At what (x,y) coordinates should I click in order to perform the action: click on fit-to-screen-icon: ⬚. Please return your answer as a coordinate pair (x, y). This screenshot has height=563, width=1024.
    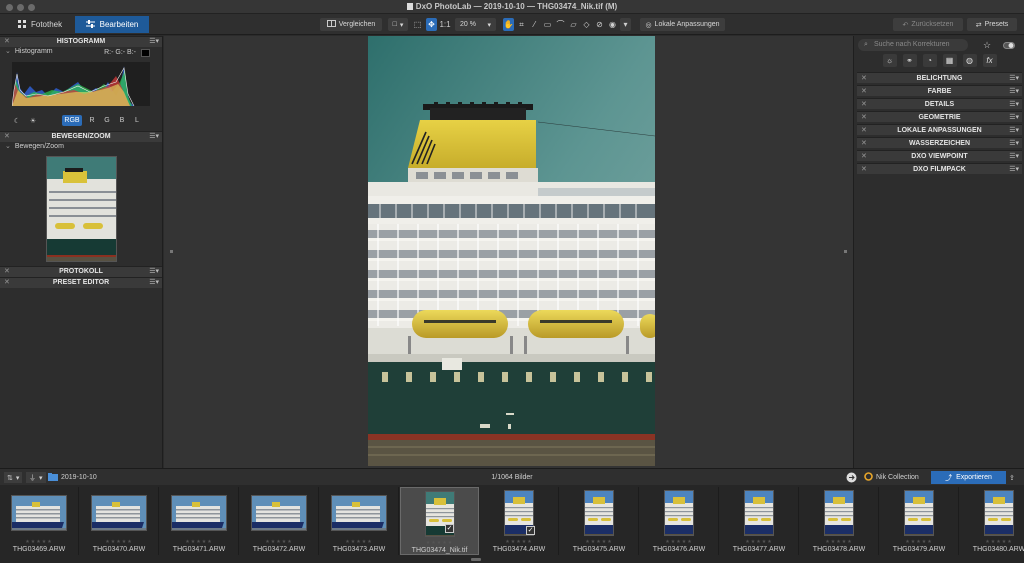
    Looking at the image, I should click on (417, 24).